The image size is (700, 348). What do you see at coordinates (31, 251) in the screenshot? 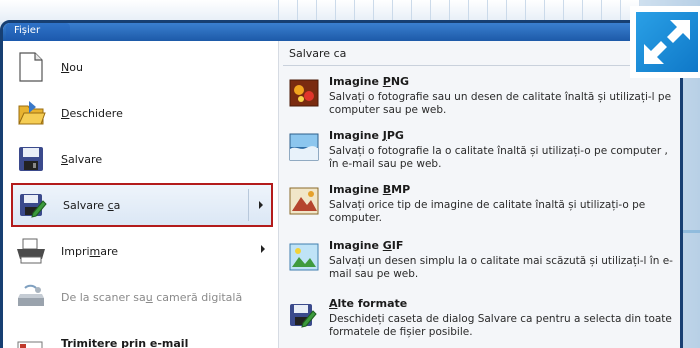
I see `printer-icon` at bounding box center [31, 251].